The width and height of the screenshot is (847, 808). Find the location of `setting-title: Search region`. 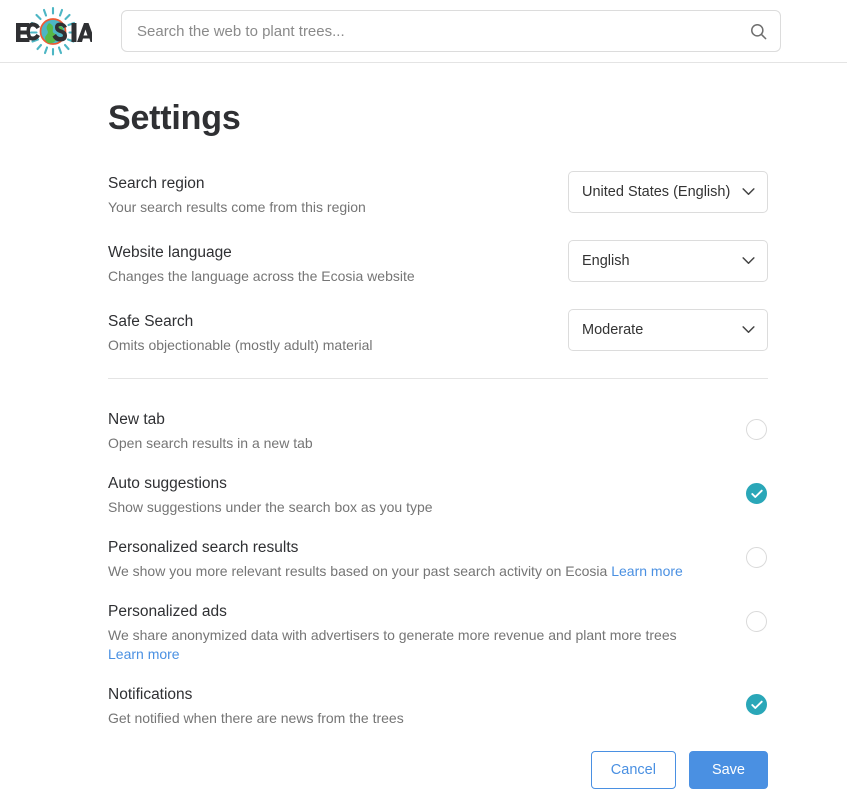

setting-title: Search region is located at coordinates (156, 183).